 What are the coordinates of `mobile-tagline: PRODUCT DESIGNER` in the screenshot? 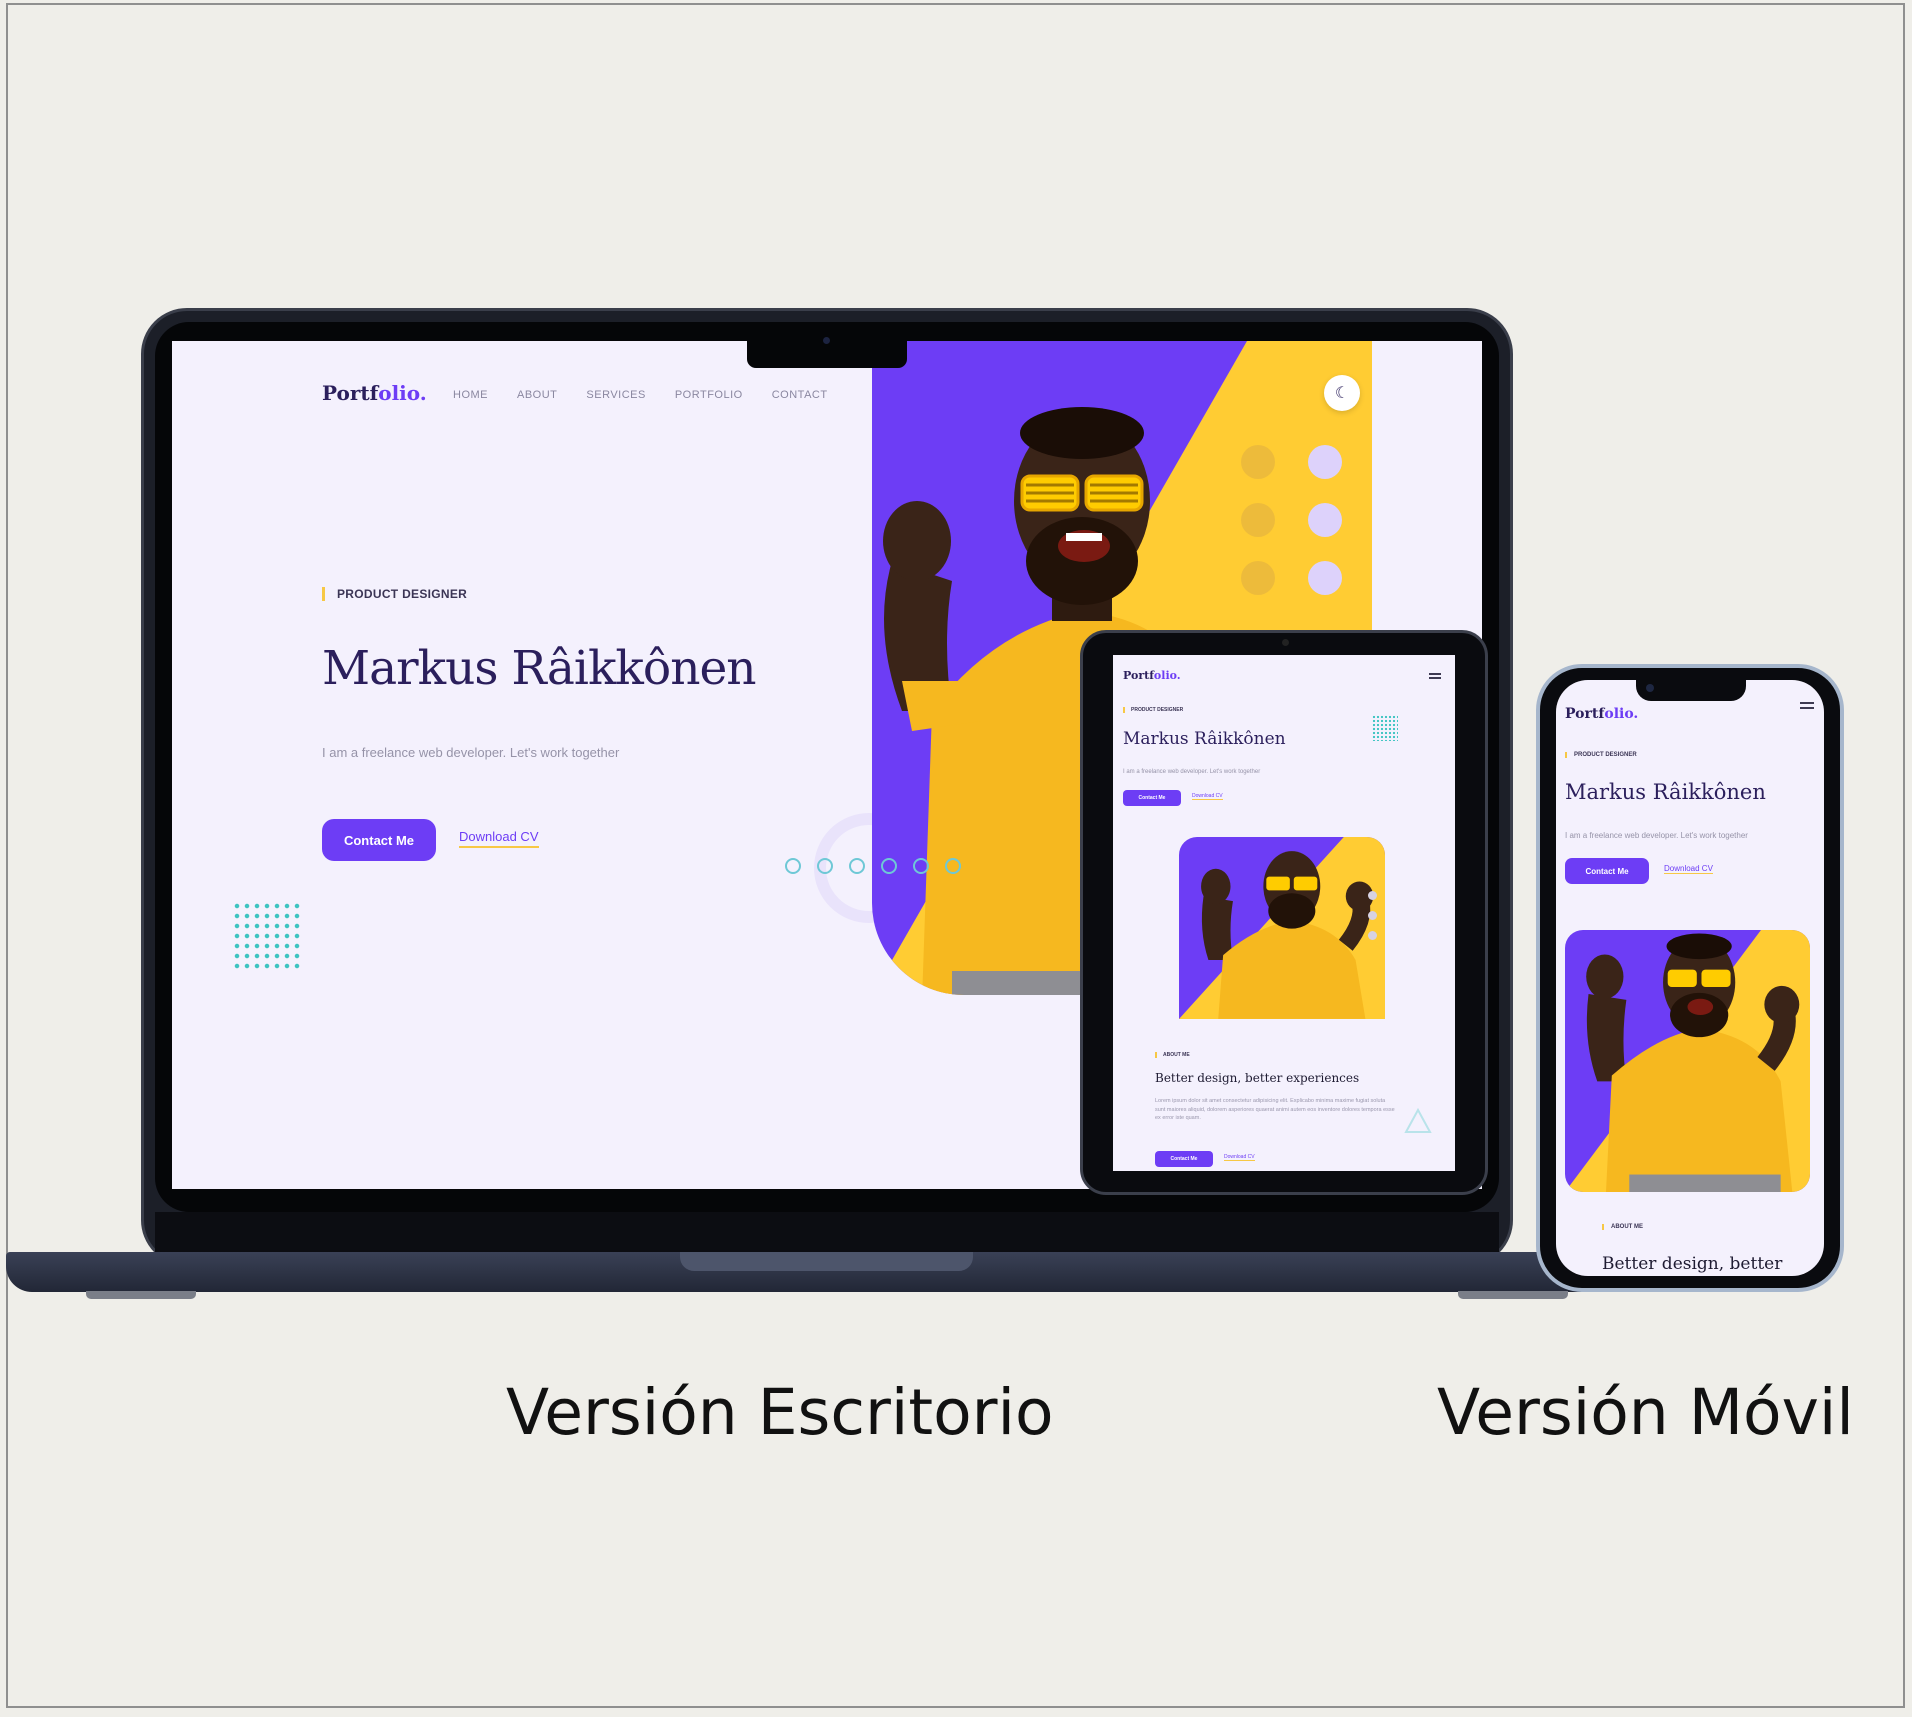 It's located at (1601, 755).